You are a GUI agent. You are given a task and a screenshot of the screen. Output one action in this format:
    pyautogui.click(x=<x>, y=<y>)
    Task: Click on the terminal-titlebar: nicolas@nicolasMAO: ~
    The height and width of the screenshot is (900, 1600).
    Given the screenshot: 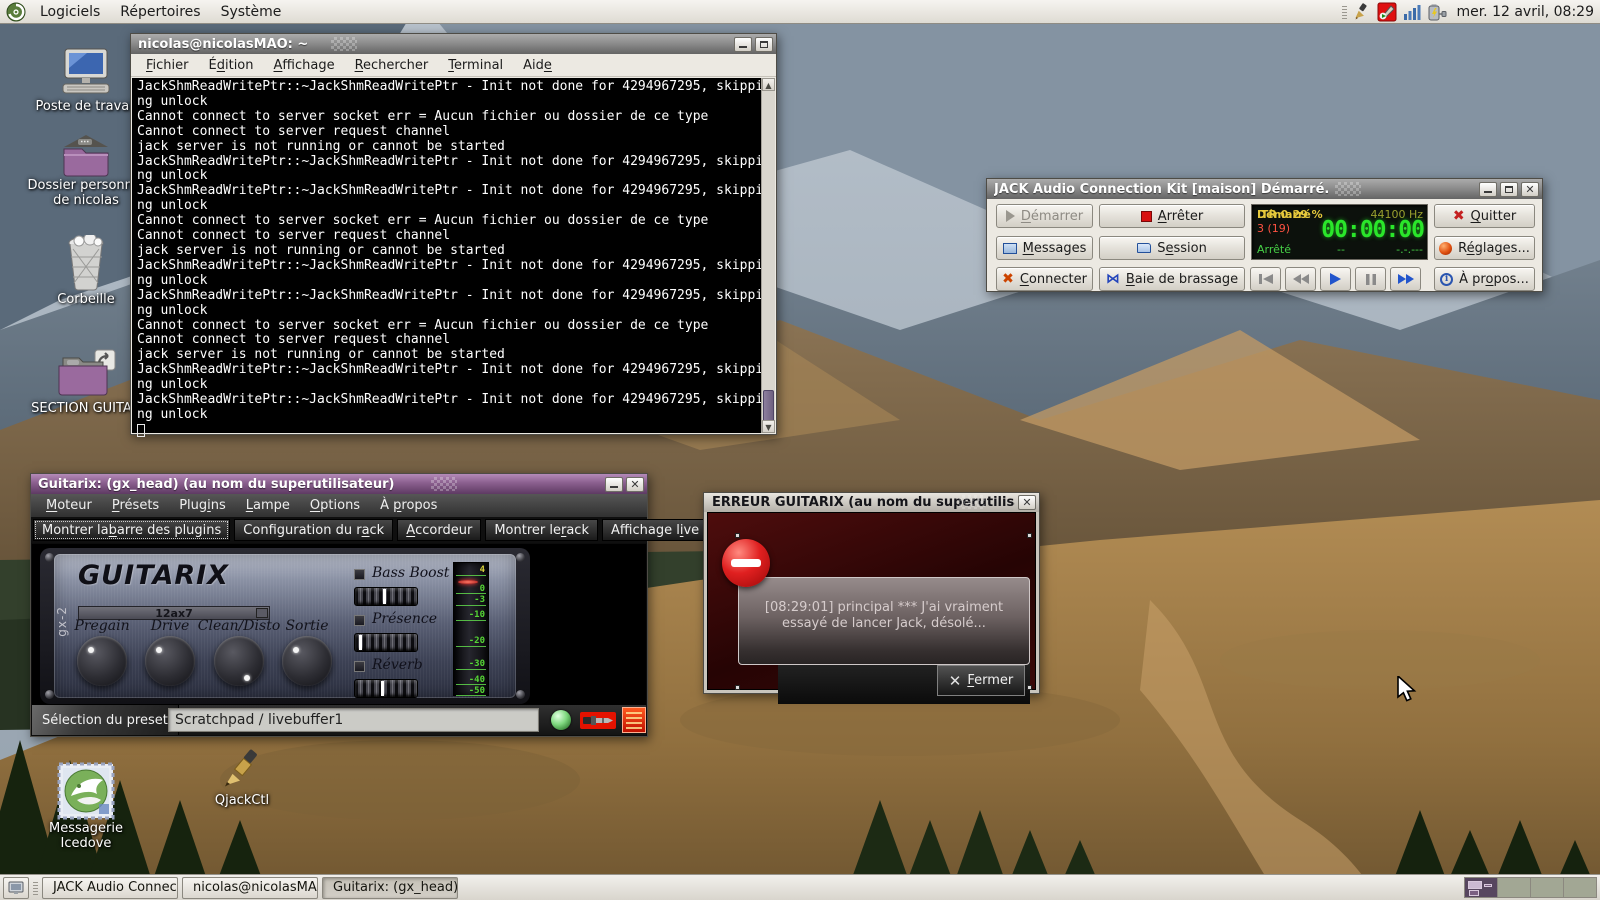 What is the action you would take?
    pyautogui.click(x=453, y=44)
    